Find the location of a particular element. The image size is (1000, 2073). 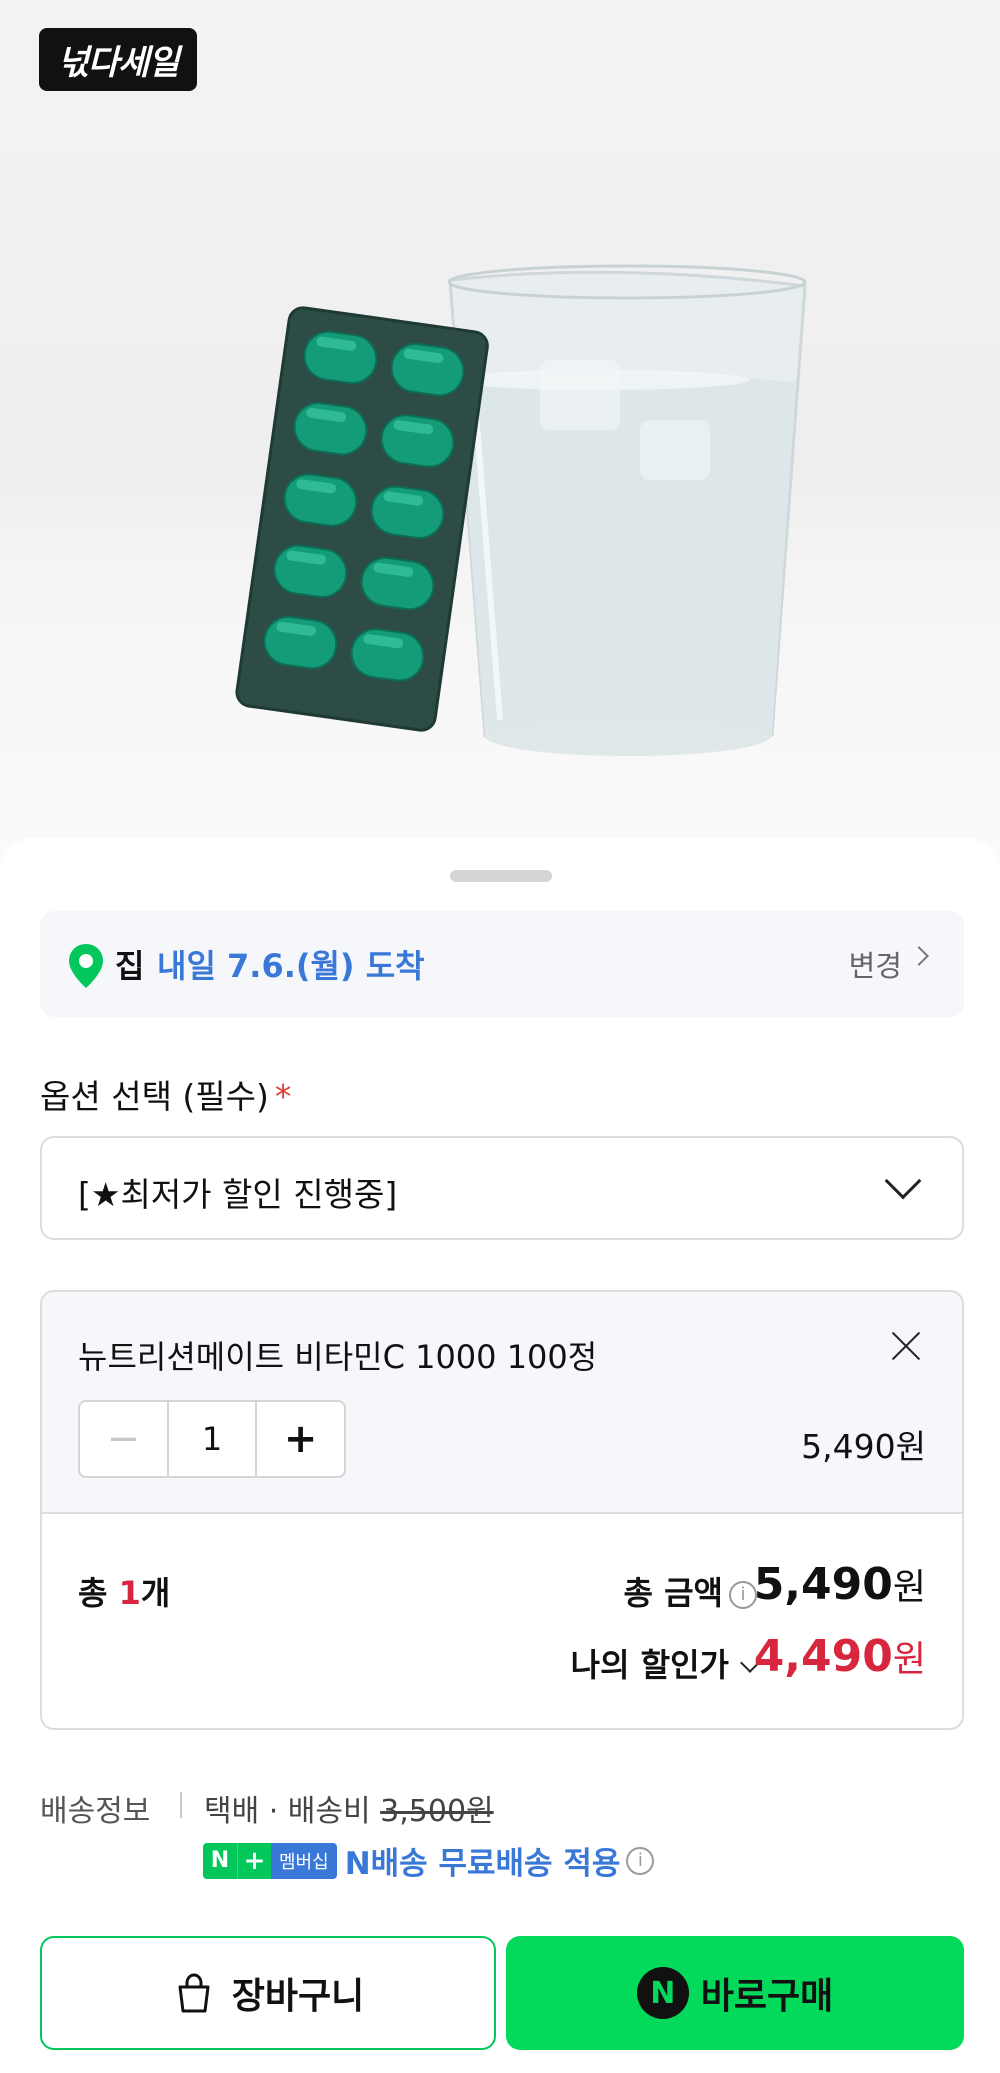

badge-membership: 멤버십 is located at coordinates (304, 1860).